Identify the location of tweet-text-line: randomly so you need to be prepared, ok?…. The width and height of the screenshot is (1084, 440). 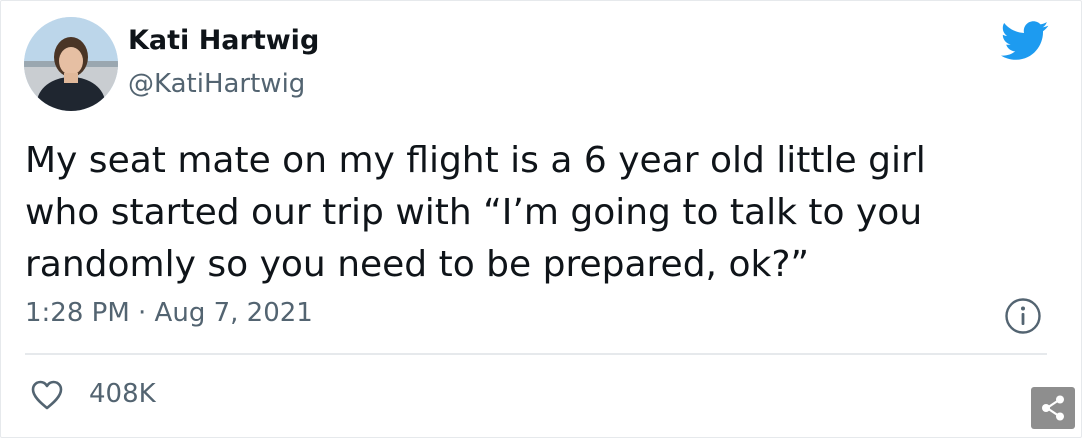
(417, 264).